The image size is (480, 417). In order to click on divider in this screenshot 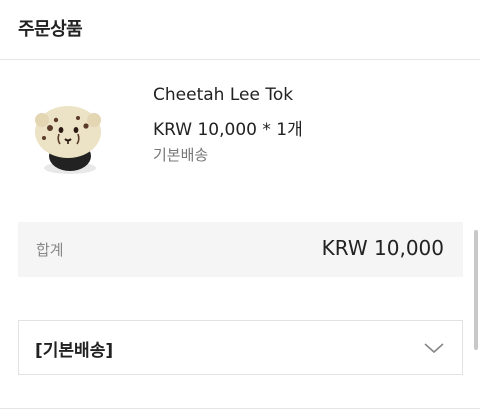, I will do `click(240, 408)`.